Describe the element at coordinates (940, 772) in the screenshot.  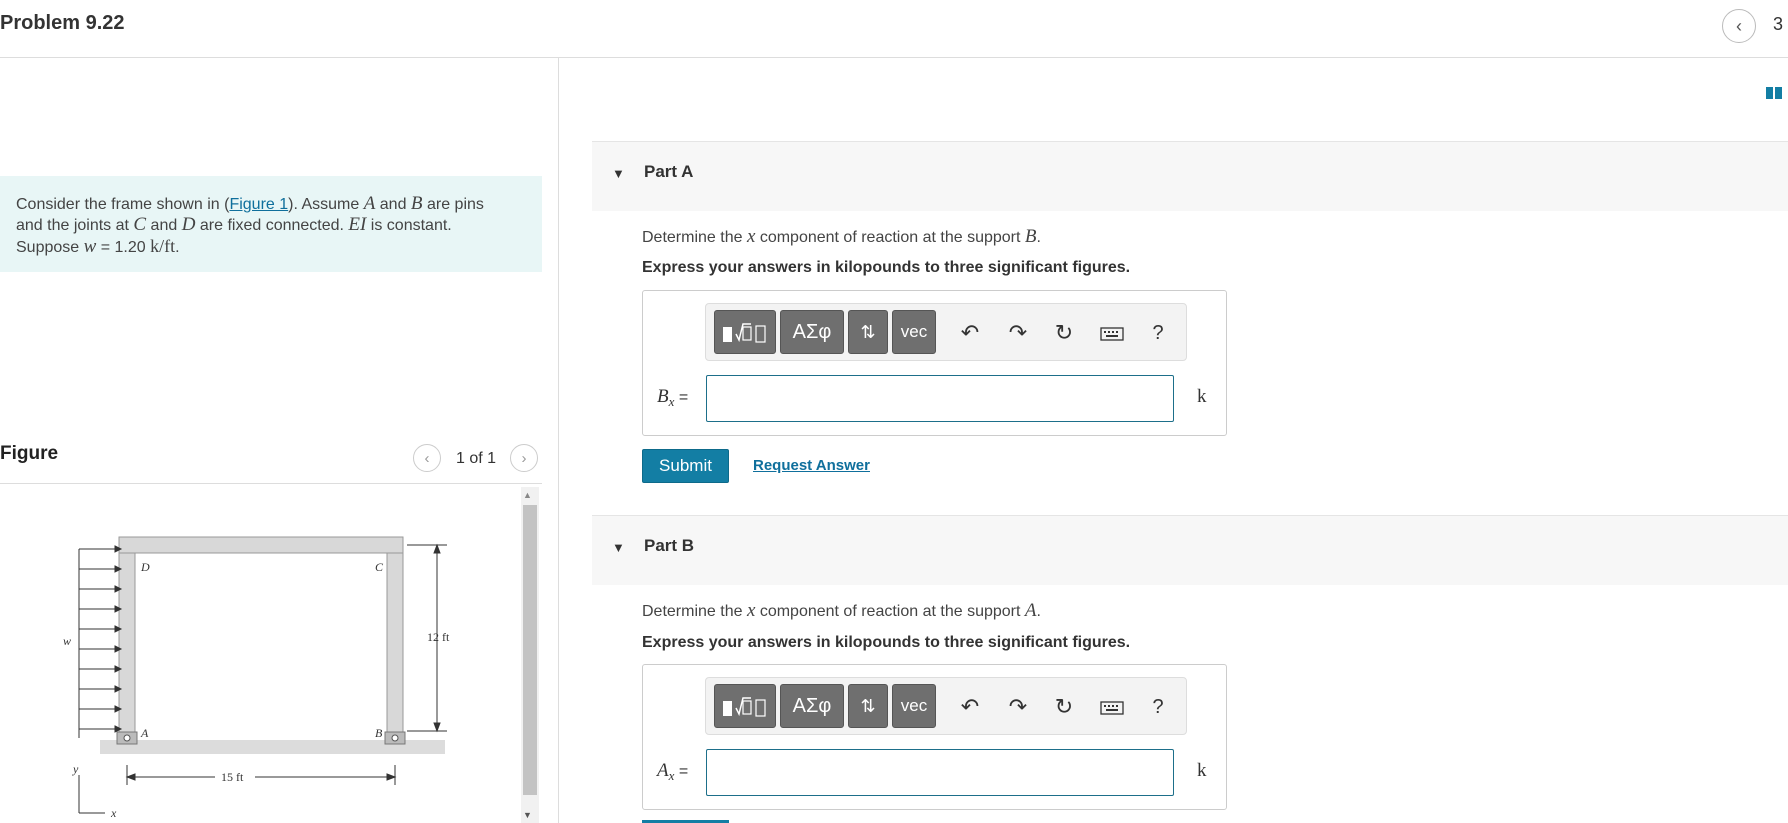
I see `part-b-answer-input` at that location.